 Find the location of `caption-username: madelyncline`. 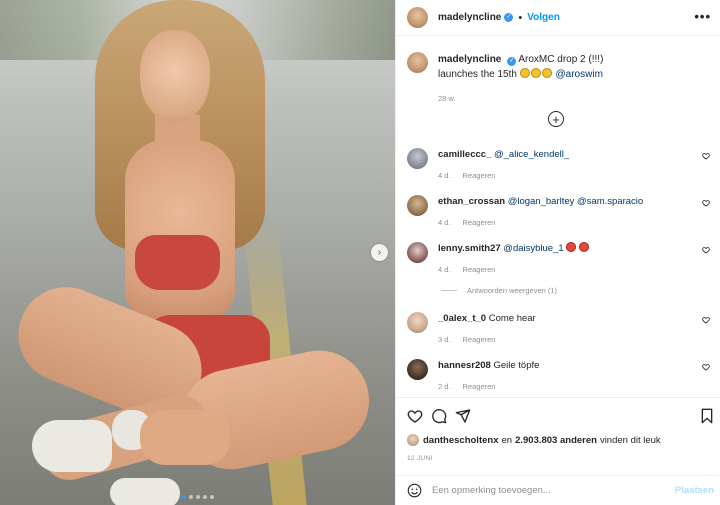

caption-username: madelyncline is located at coordinates (469, 59).